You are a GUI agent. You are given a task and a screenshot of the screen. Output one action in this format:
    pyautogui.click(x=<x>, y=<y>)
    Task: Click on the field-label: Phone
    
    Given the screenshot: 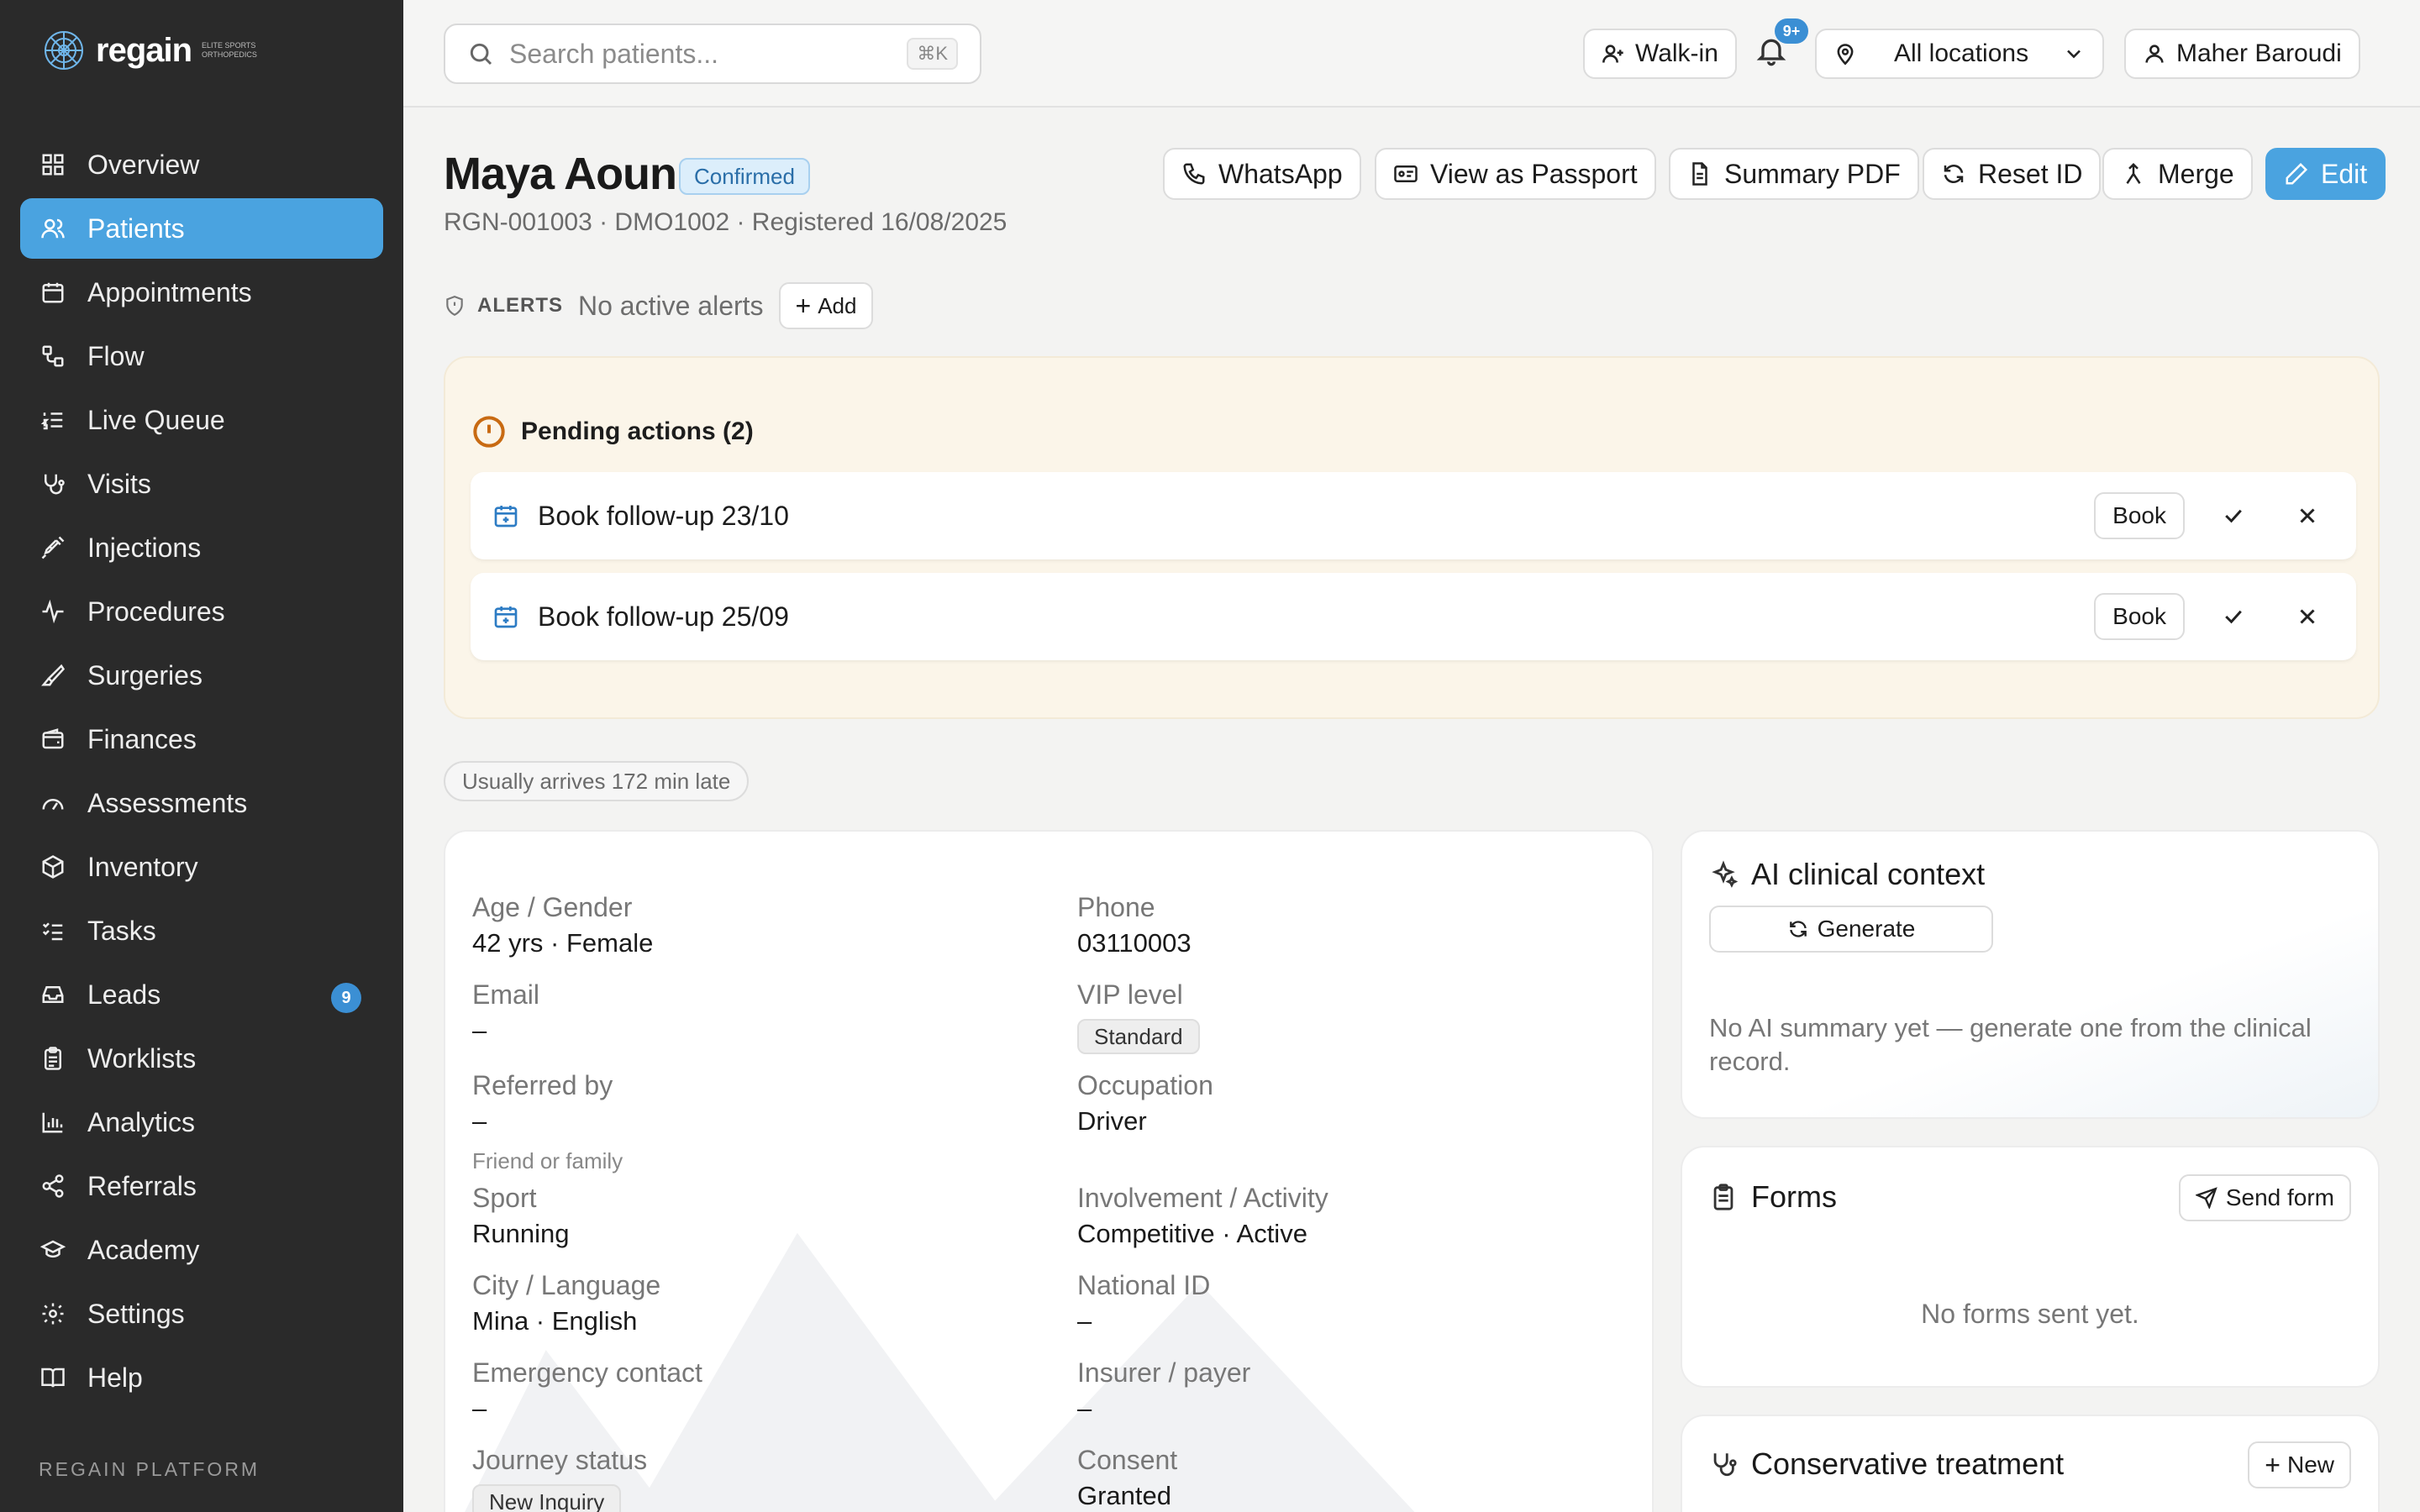 What is the action you would take?
    pyautogui.click(x=1116, y=907)
    